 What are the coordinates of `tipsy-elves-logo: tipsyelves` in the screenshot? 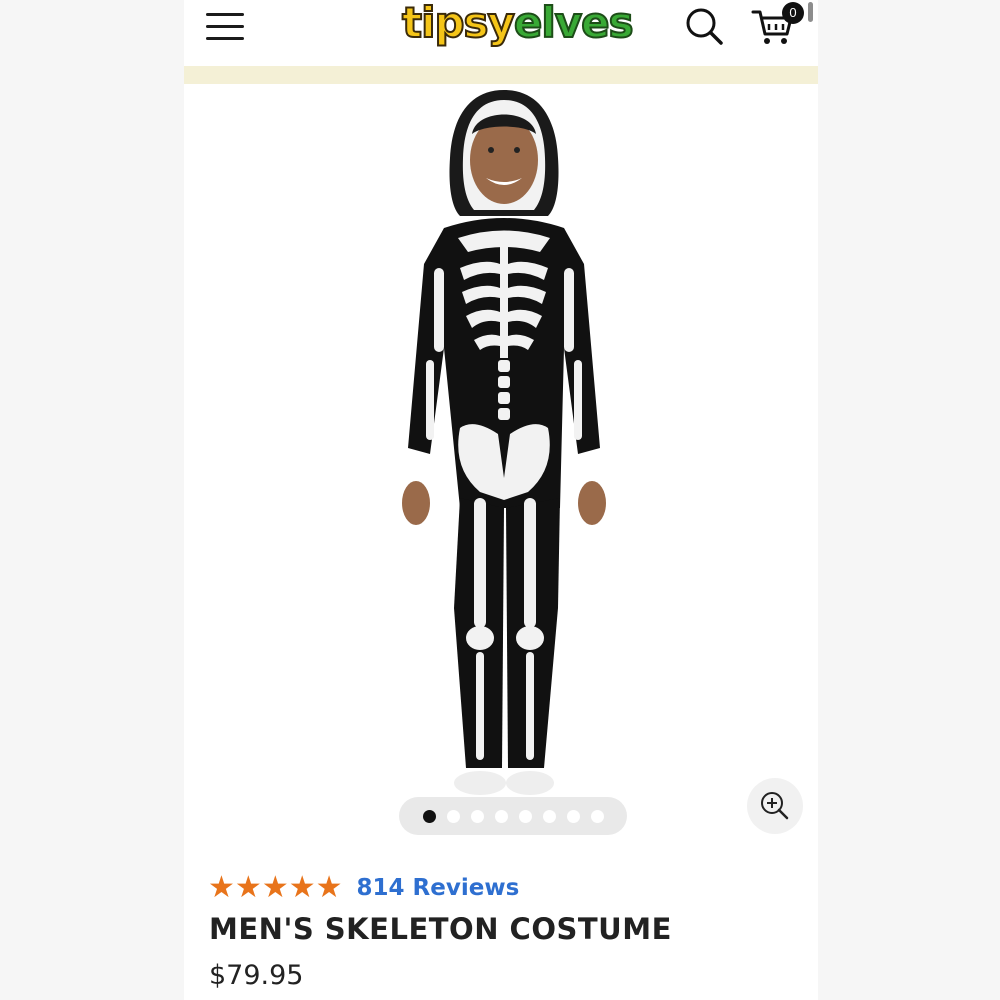 It's located at (518, 26).